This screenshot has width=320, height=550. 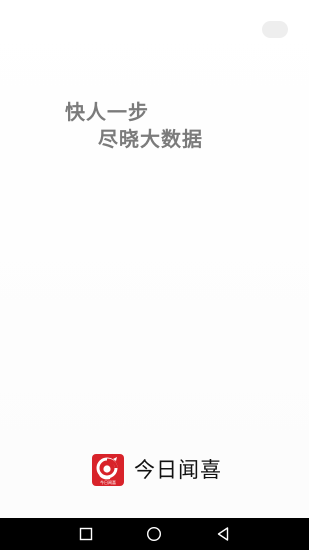 I want to click on brand-lockup: 今日闻喜 今日闻喜, so click(x=157, y=470).